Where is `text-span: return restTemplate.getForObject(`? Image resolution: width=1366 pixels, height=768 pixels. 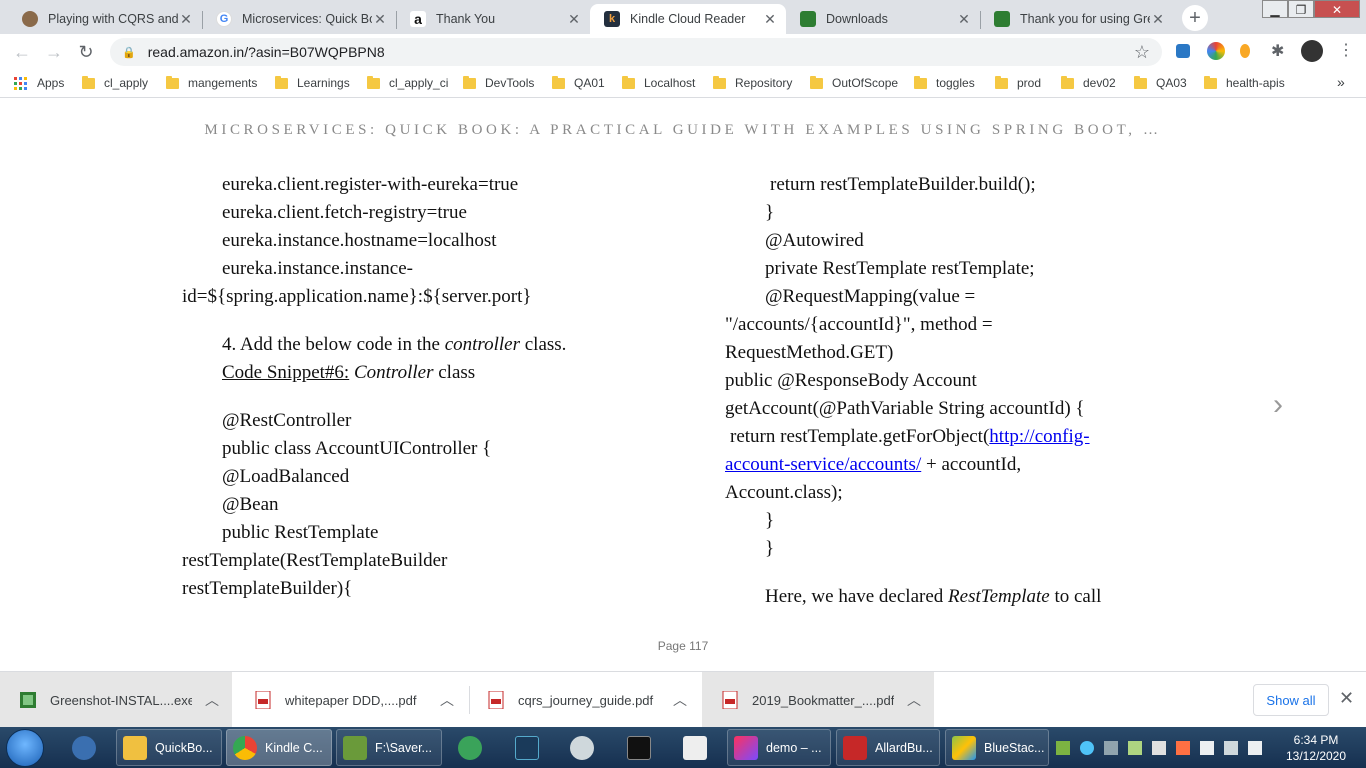 text-span: return restTemplate.getForObject( is located at coordinates (860, 436).